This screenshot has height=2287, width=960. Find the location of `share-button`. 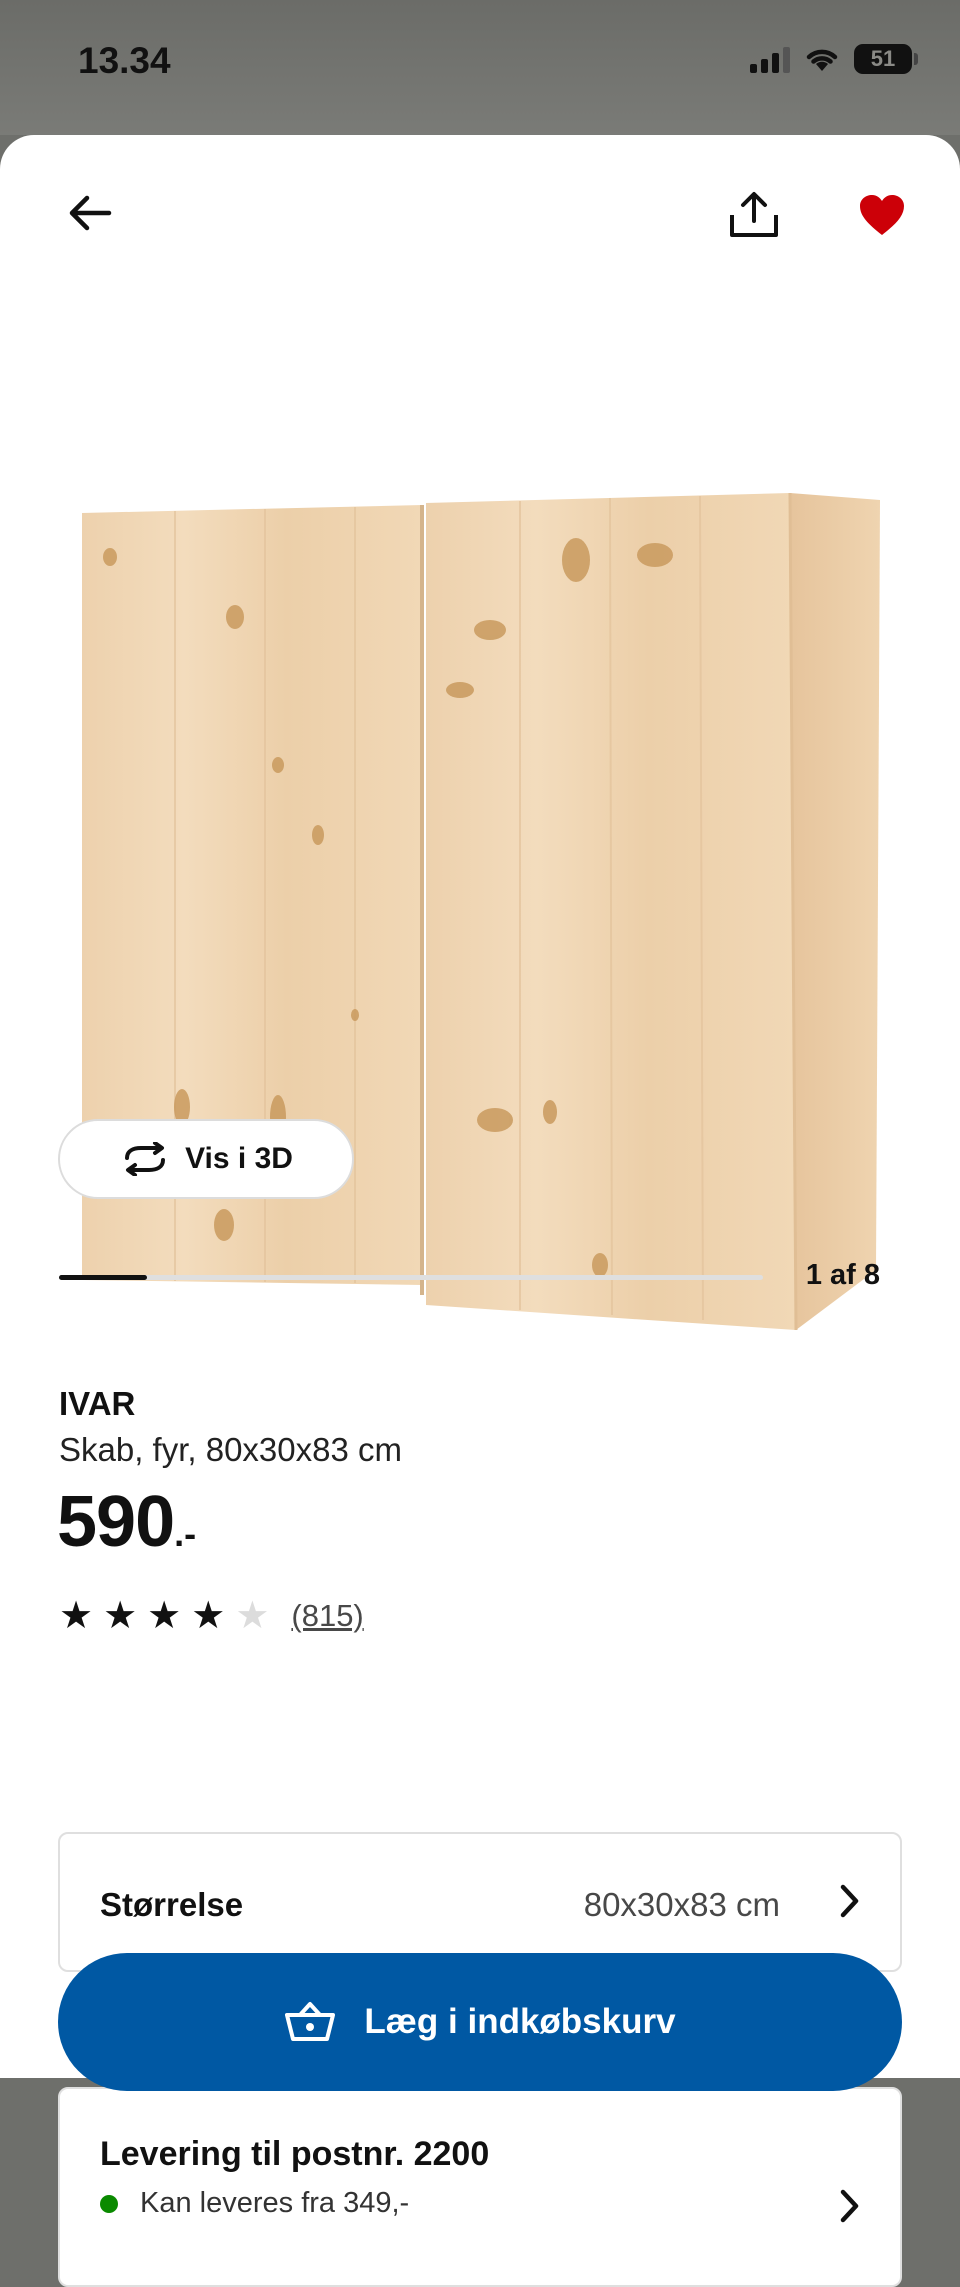

share-button is located at coordinates (754, 215).